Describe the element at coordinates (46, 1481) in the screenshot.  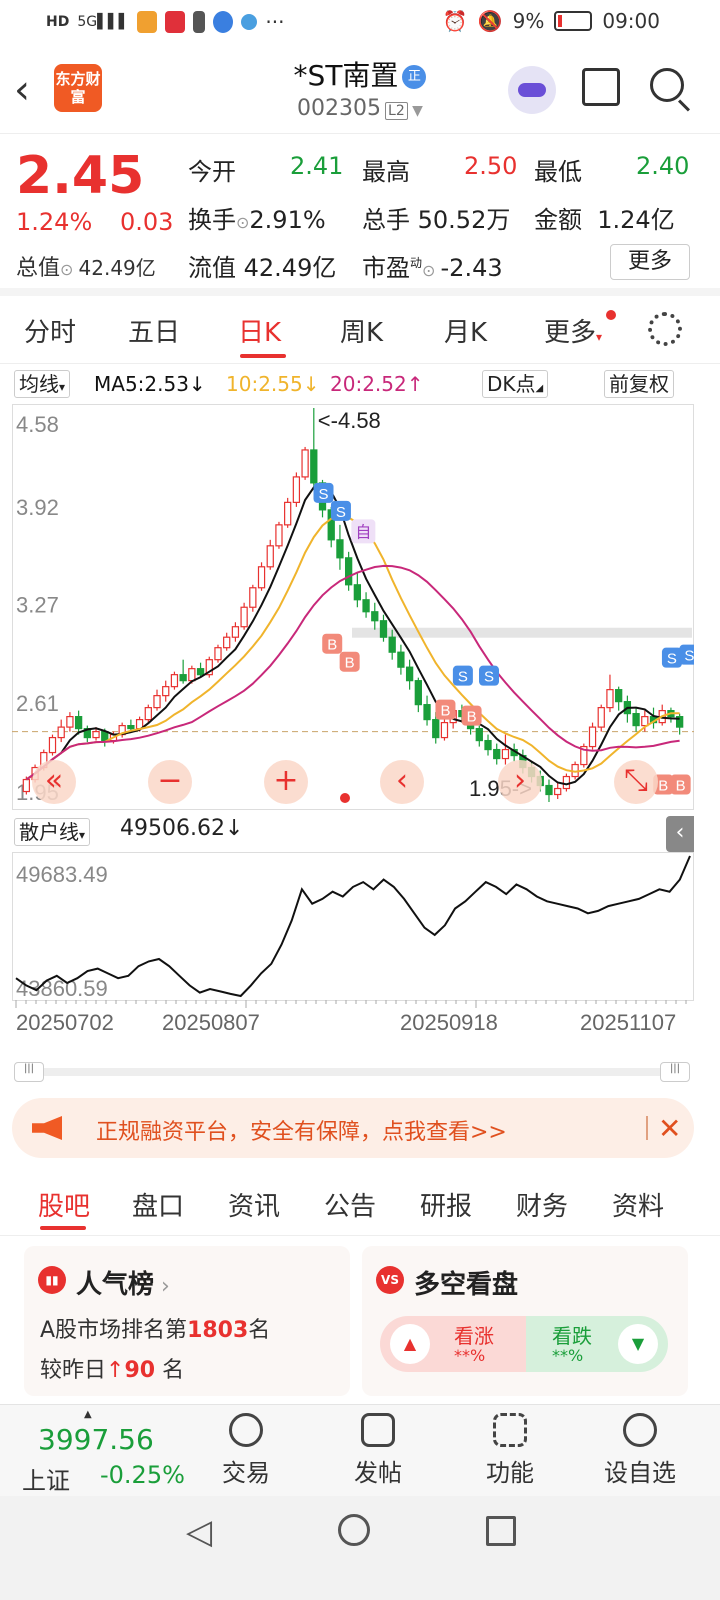
I see `index-name: 上证` at that location.